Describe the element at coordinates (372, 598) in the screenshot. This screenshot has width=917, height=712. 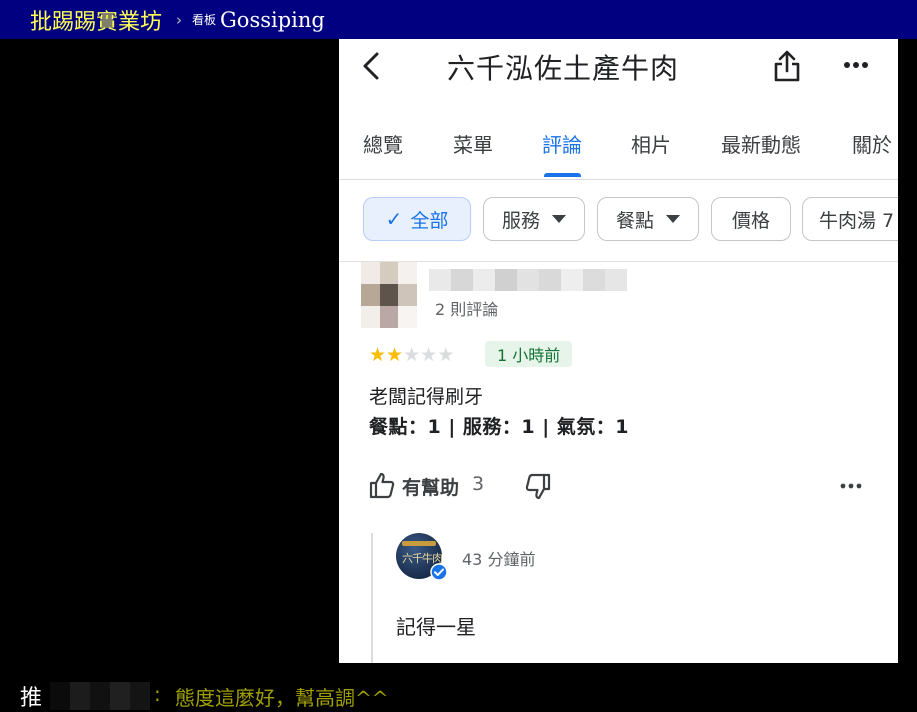
I see `reply-thread-line` at that location.